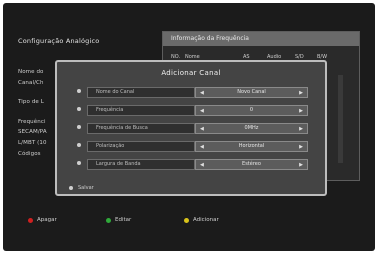 This screenshot has width=378, height=255. Describe the element at coordinates (191, 92) in the screenshot. I see `row-channel-name: Nome do Canal ◀ Novo Canal ▶` at that location.